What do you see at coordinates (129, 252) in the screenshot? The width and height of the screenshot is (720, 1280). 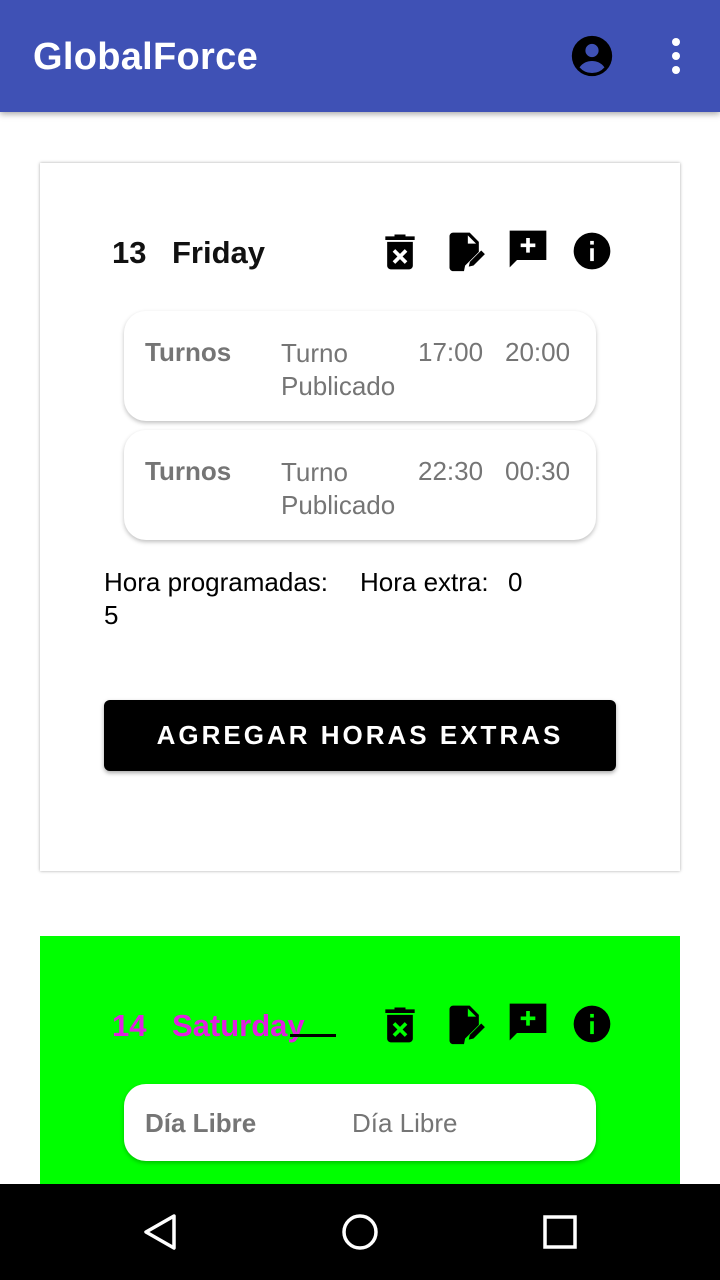 I see `day-number: 13` at bounding box center [129, 252].